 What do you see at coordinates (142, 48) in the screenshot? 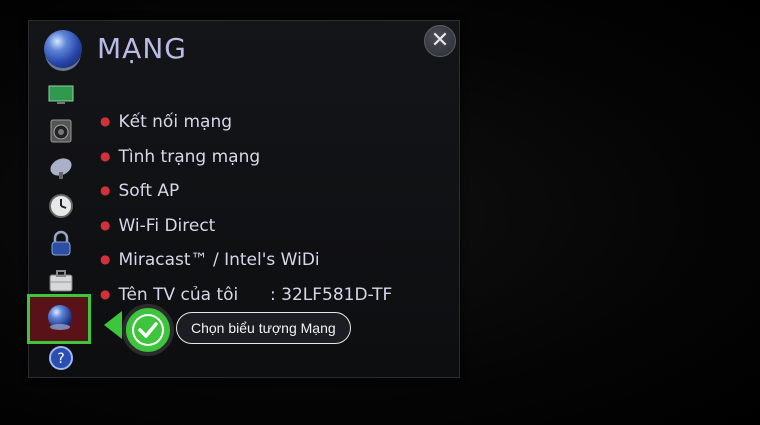
I see `page-title: MẠNG` at bounding box center [142, 48].